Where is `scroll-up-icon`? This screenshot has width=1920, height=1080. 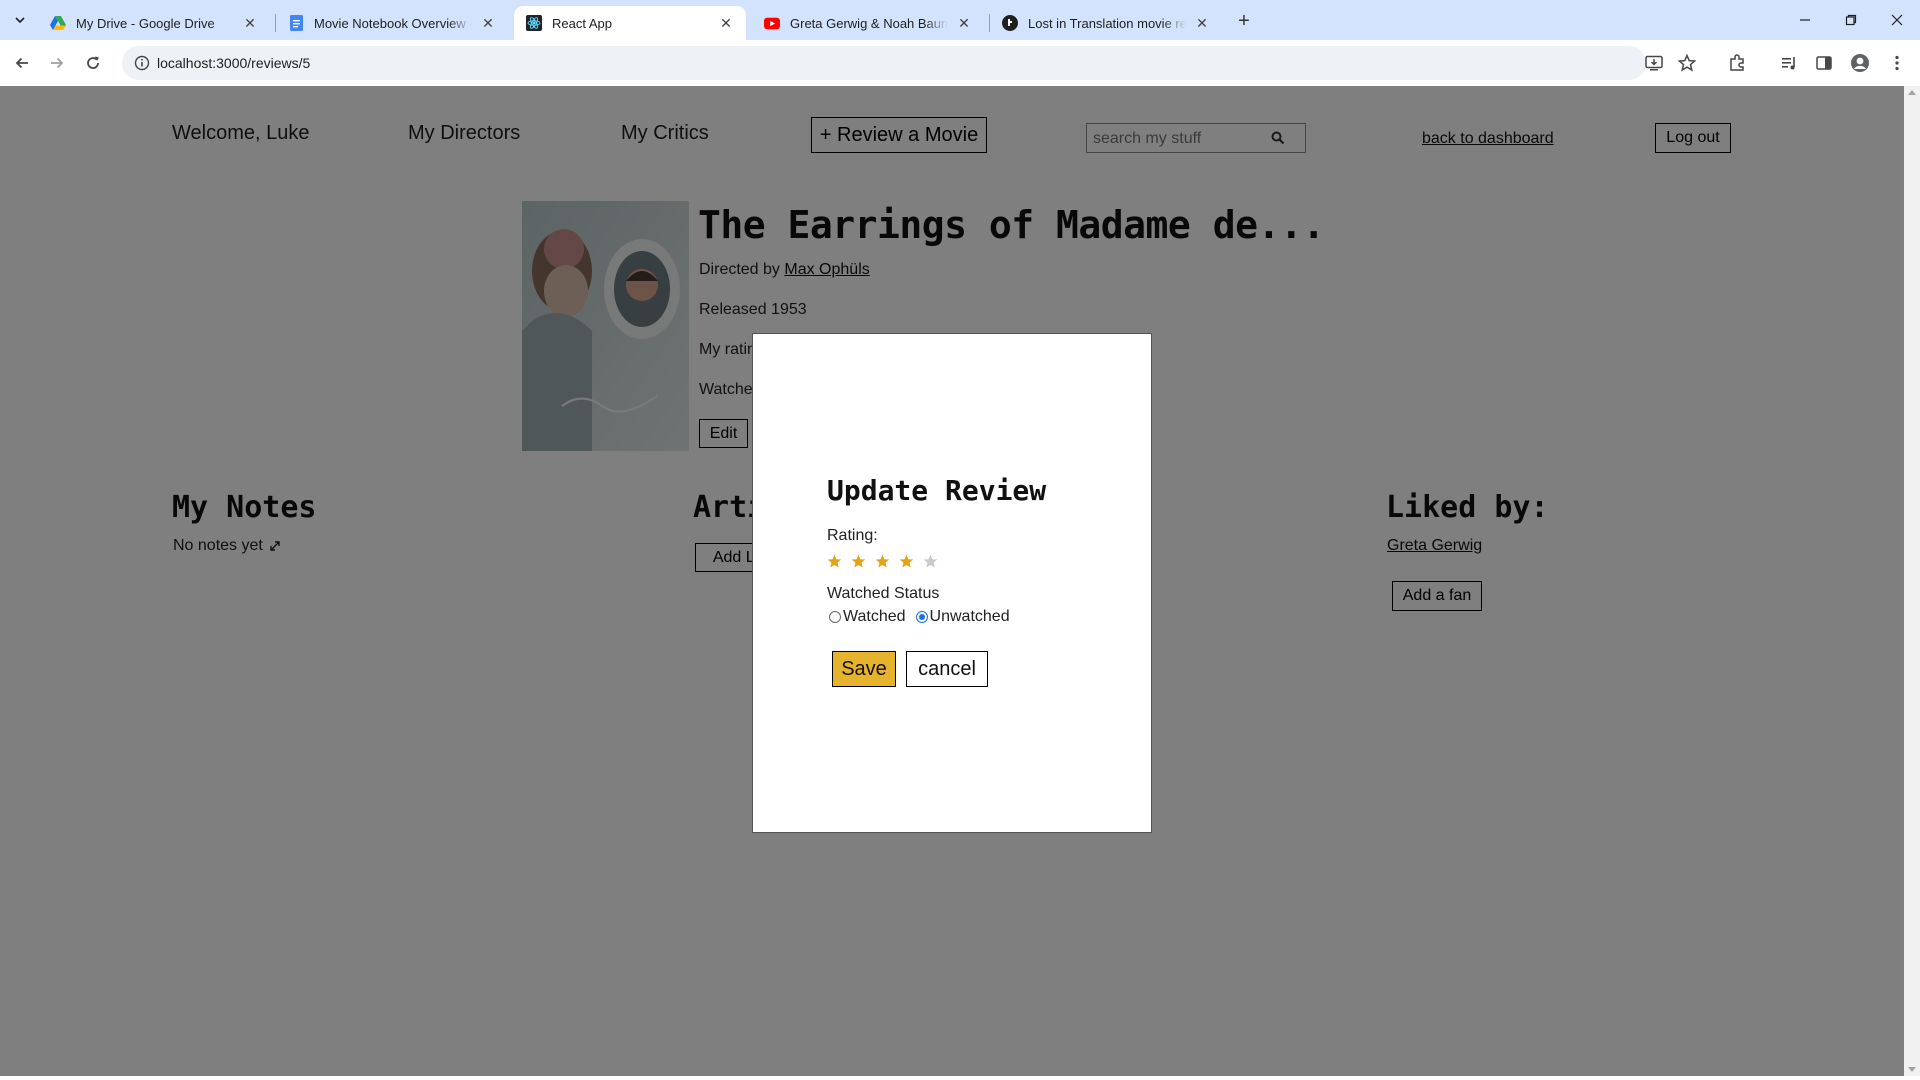 scroll-up-icon is located at coordinates (1912, 92).